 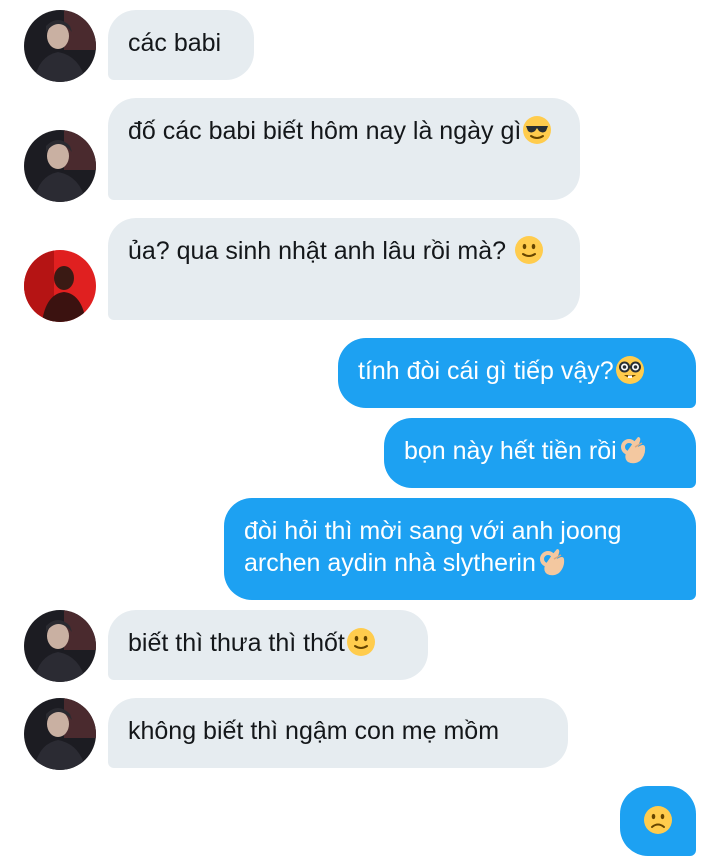 What do you see at coordinates (236, 643) in the screenshot?
I see `message-text: biết thì thưa thì thốt` at bounding box center [236, 643].